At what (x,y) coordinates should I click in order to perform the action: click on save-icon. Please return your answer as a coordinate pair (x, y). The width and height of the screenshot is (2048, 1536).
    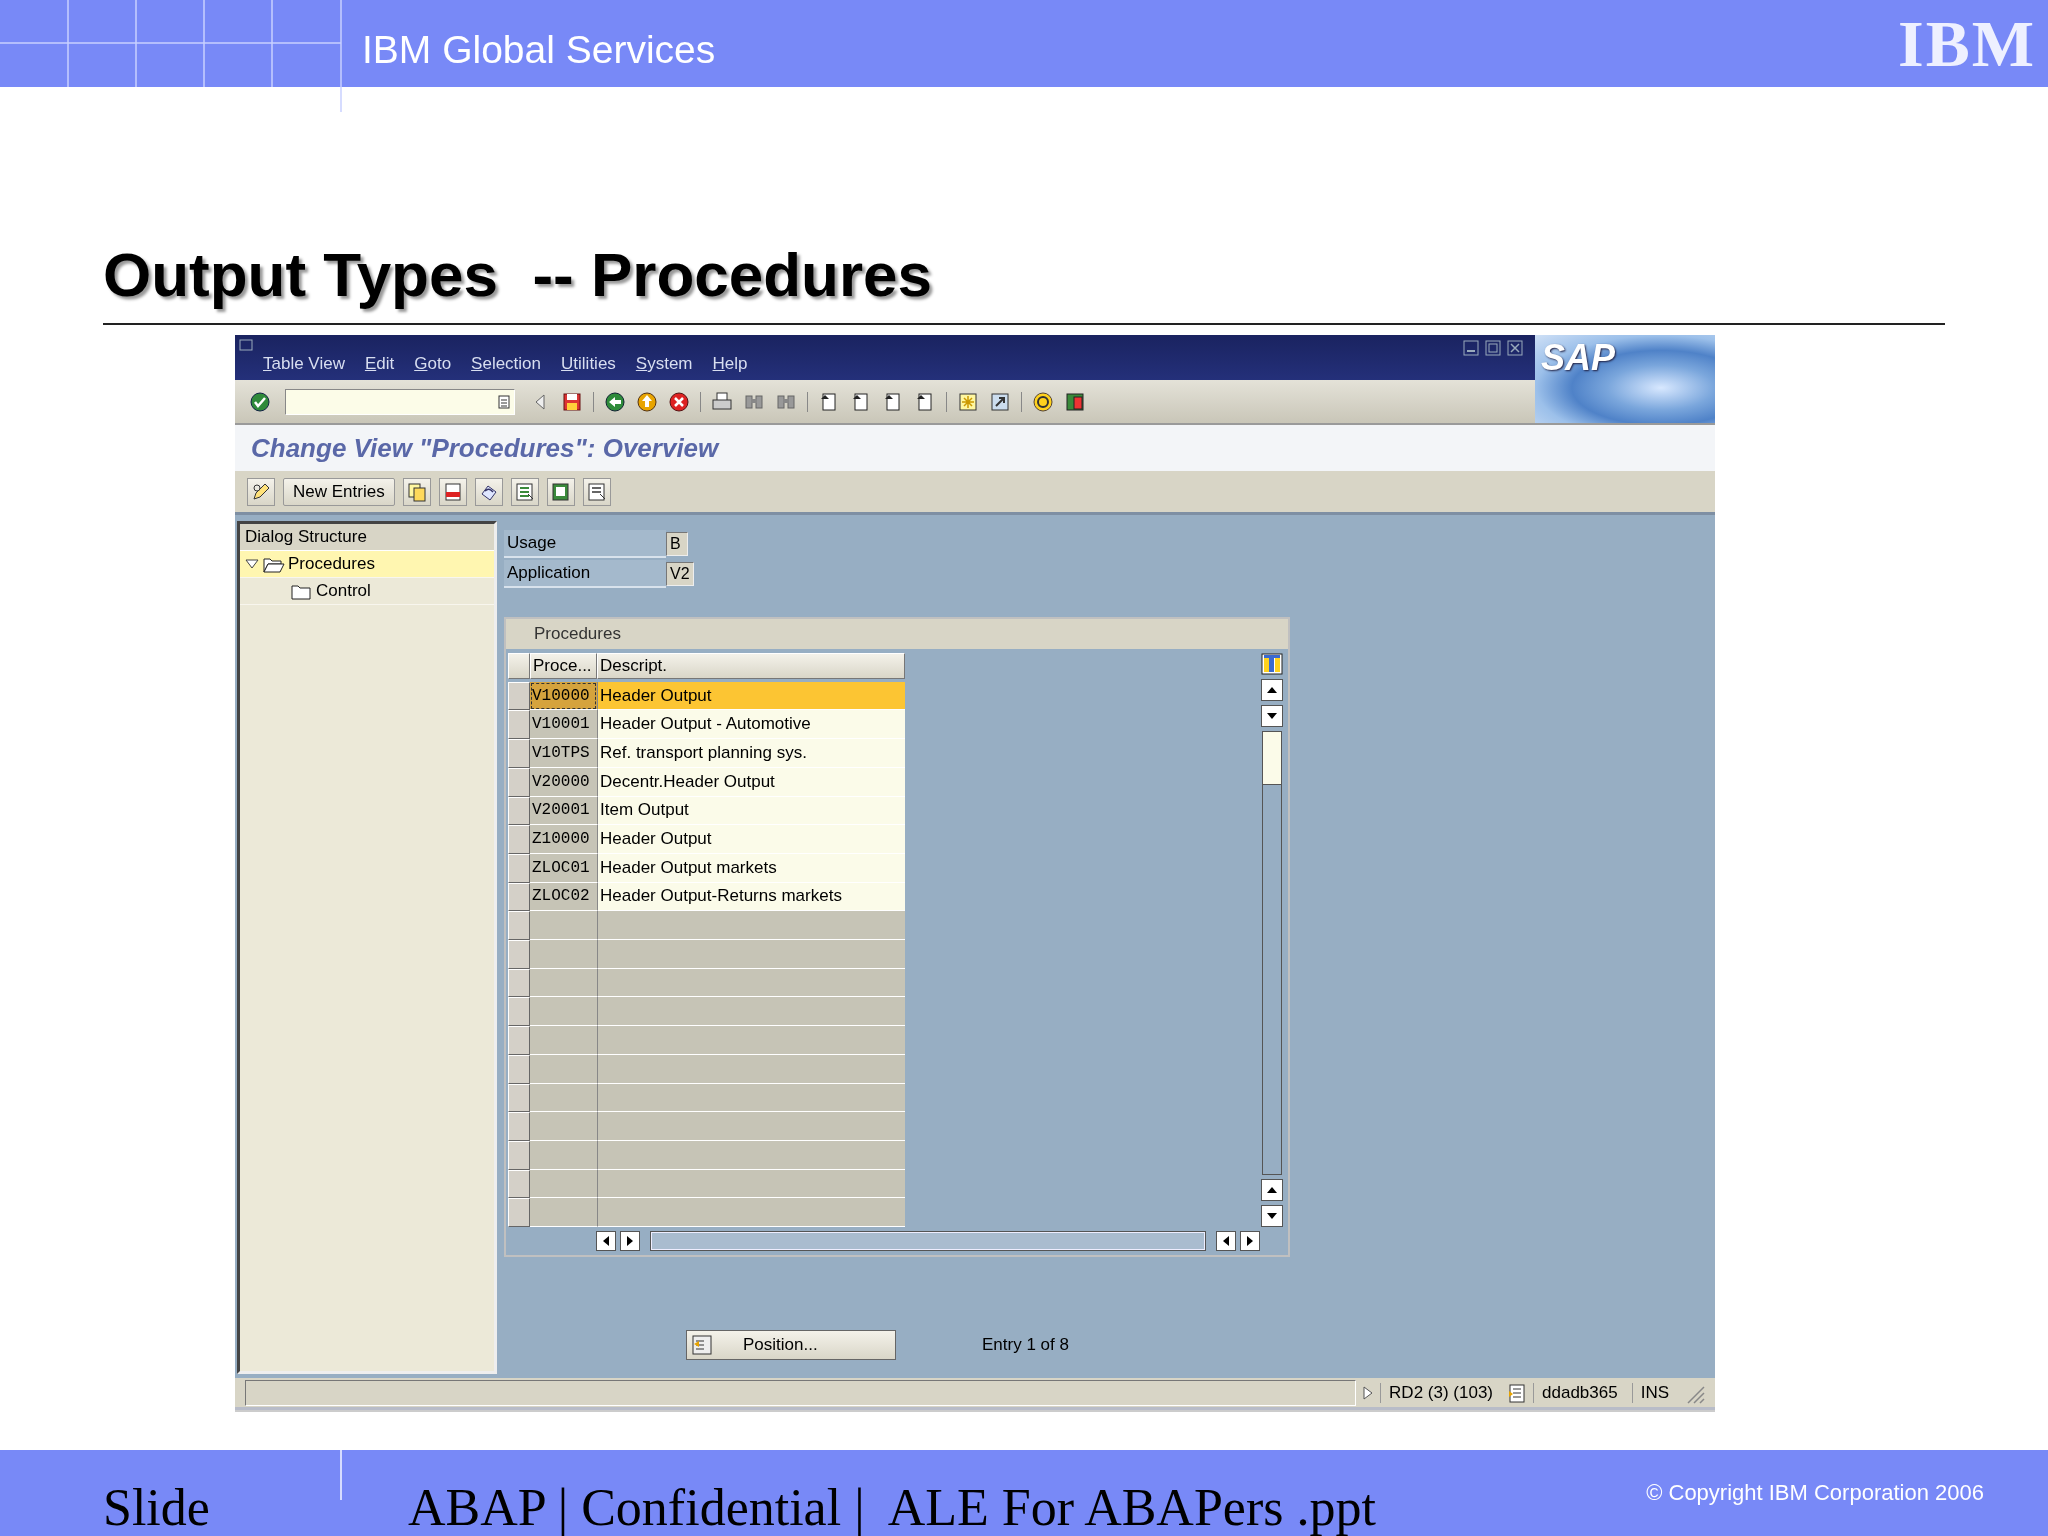
    Looking at the image, I should click on (572, 401).